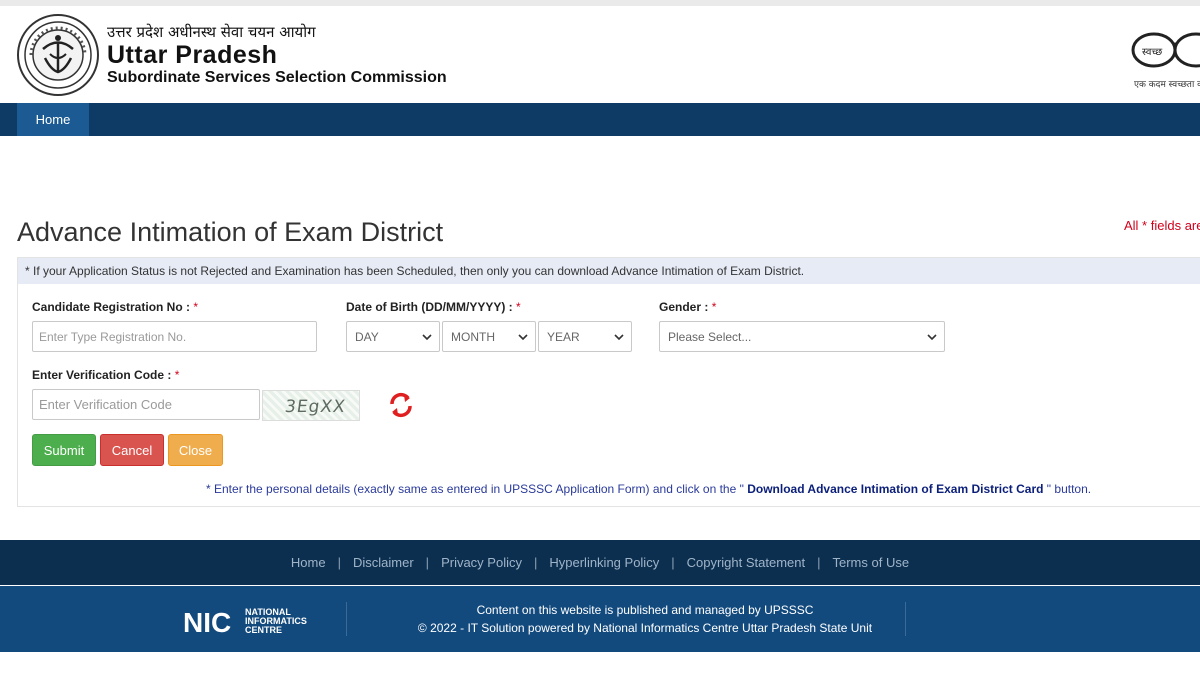 This screenshot has height=675, width=1200. Describe the element at coordinates (192, 55) in the screenshot. I see `org-title: Uttar Pradesh` at that location.